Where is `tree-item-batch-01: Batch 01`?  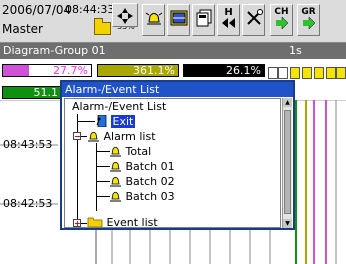
tree-item-batch-01: Batch 01 is located at coordinates (142, 166).